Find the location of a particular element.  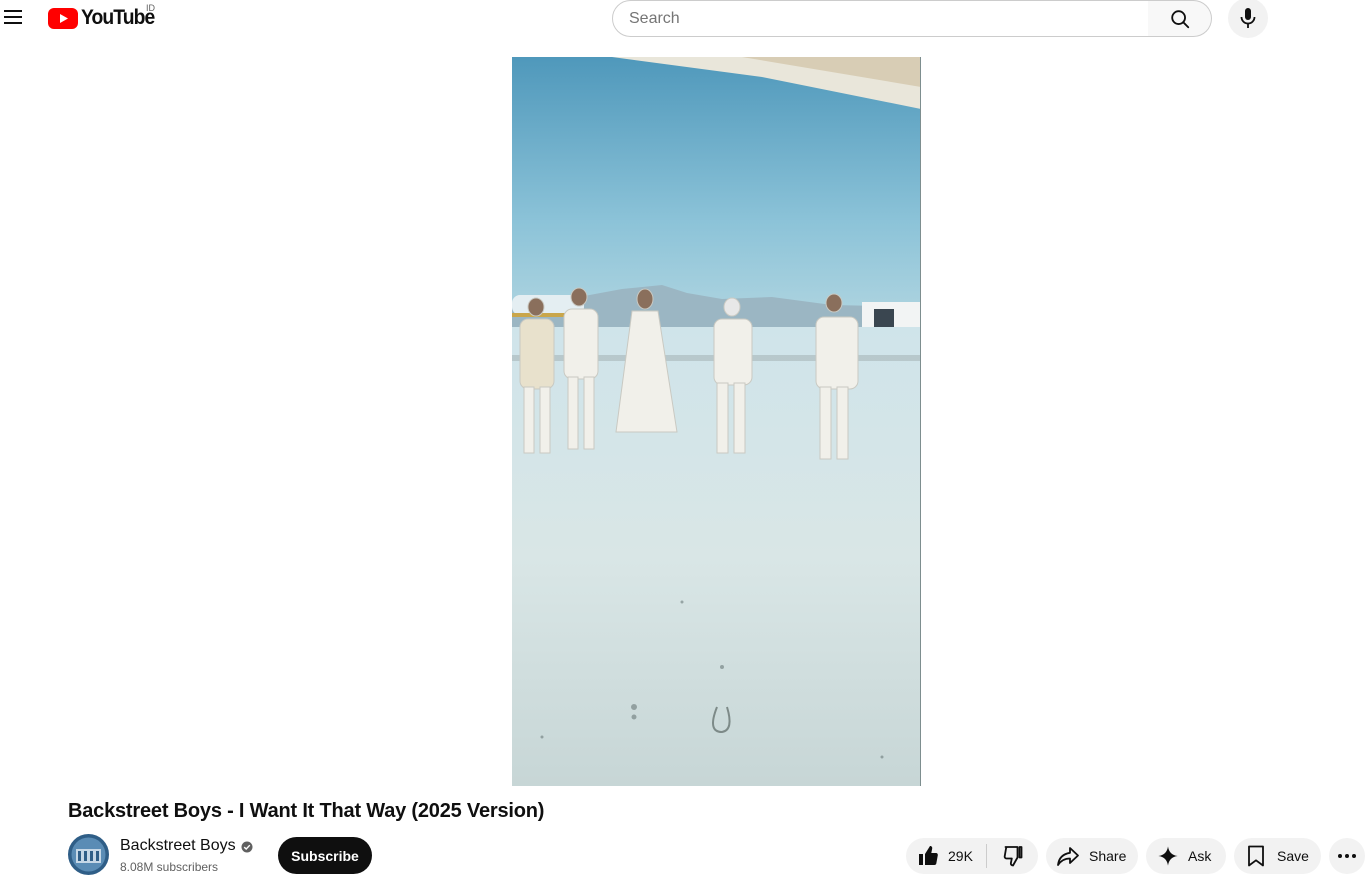

country-code: ID is located at coordinates (150, 8).